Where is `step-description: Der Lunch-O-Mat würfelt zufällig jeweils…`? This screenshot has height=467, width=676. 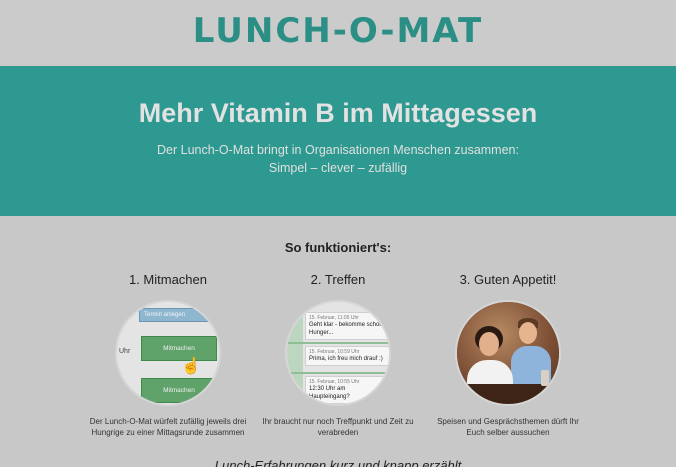 step-description: Der Lunch-O-Mat würfelt zufällig jeweils… is located at coordinates (168, 427).